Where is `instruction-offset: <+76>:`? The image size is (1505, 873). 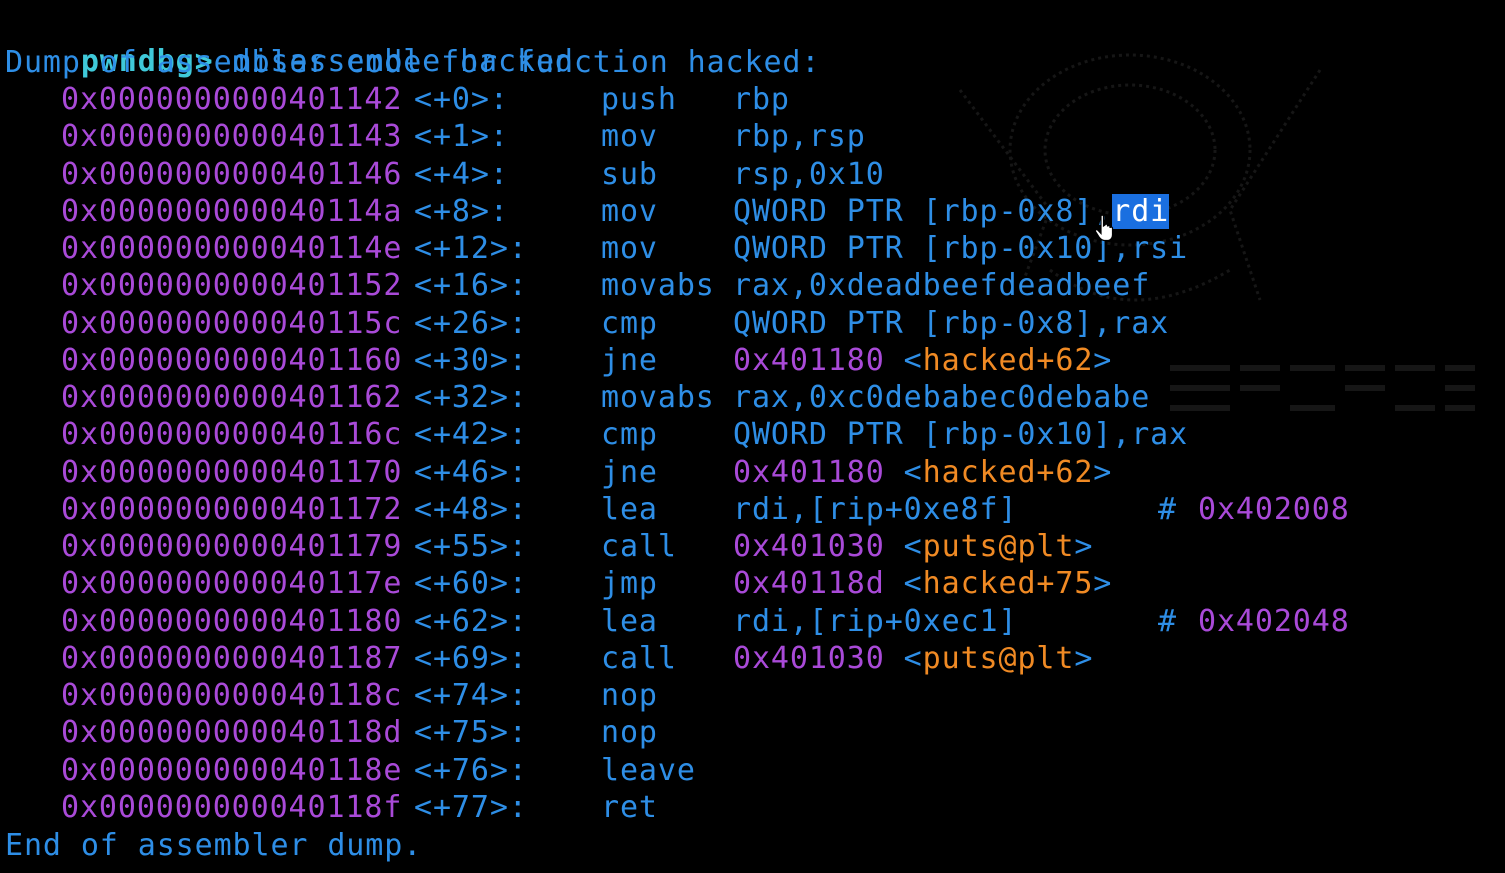
instruction-offset: <+76>: is located at coordinates (471, 770).